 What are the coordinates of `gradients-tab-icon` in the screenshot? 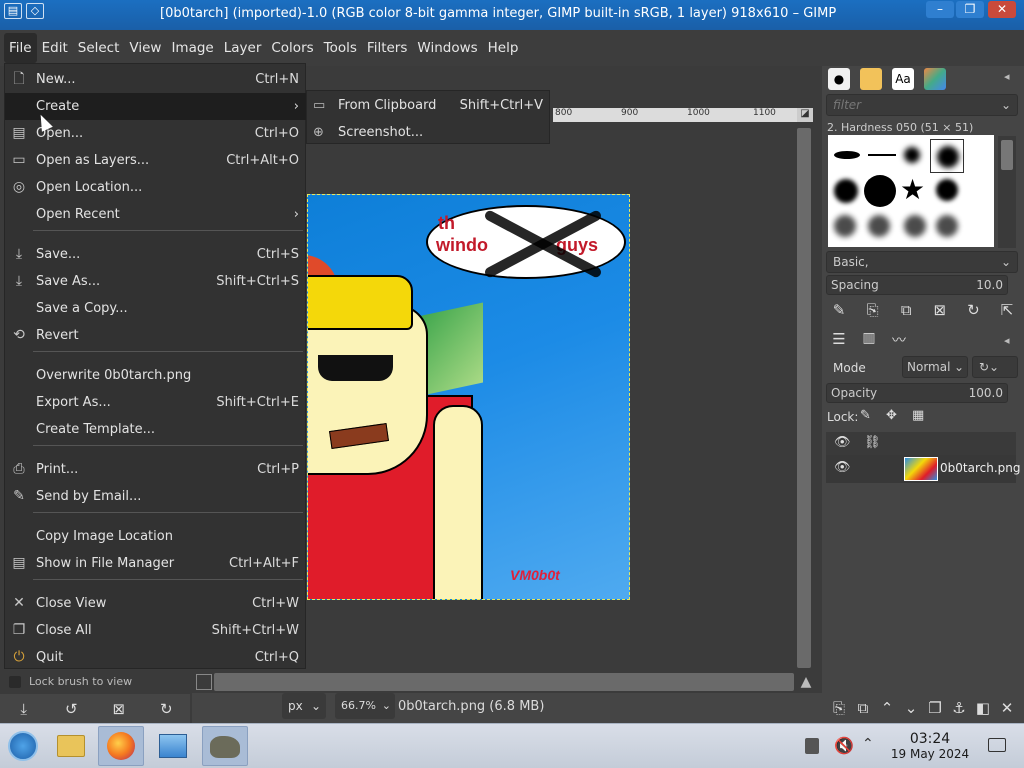 It's located at (935, 79).